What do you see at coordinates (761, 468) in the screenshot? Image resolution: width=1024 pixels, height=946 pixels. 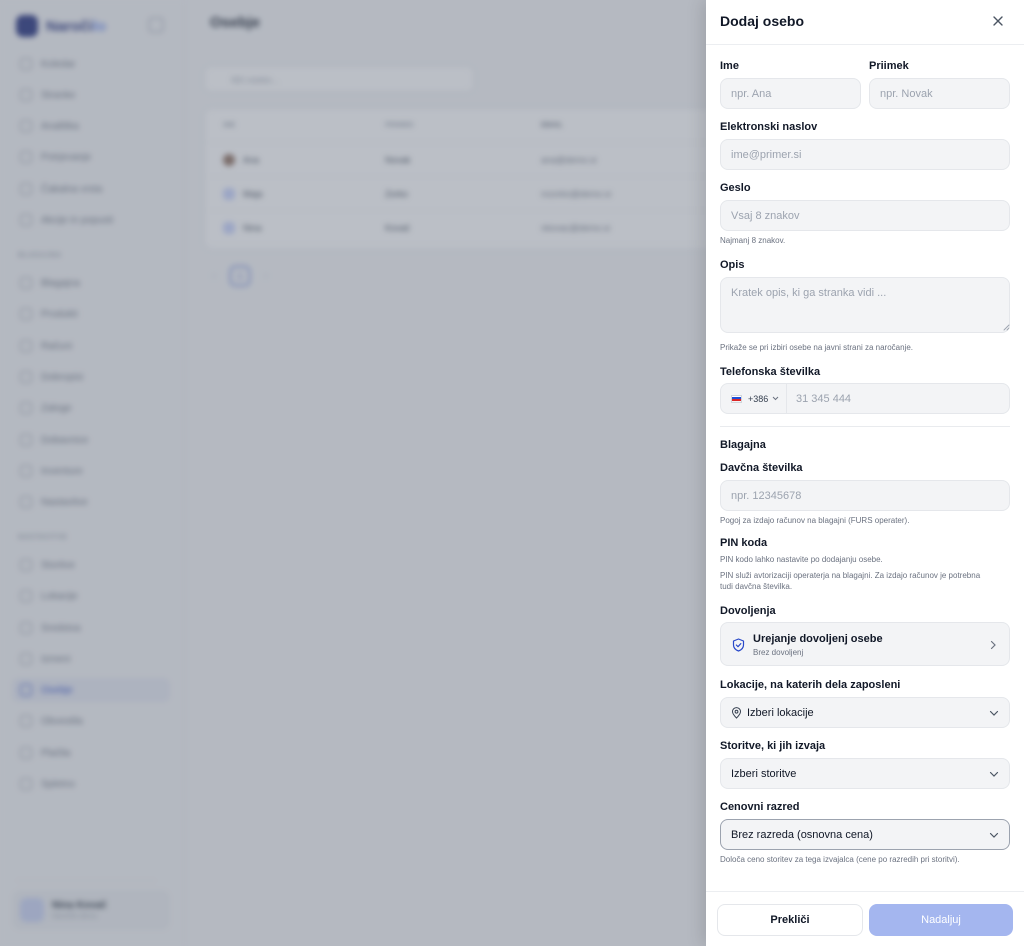 I see `tax-number-label: Davčna številka` at bounding box center [761, 468].